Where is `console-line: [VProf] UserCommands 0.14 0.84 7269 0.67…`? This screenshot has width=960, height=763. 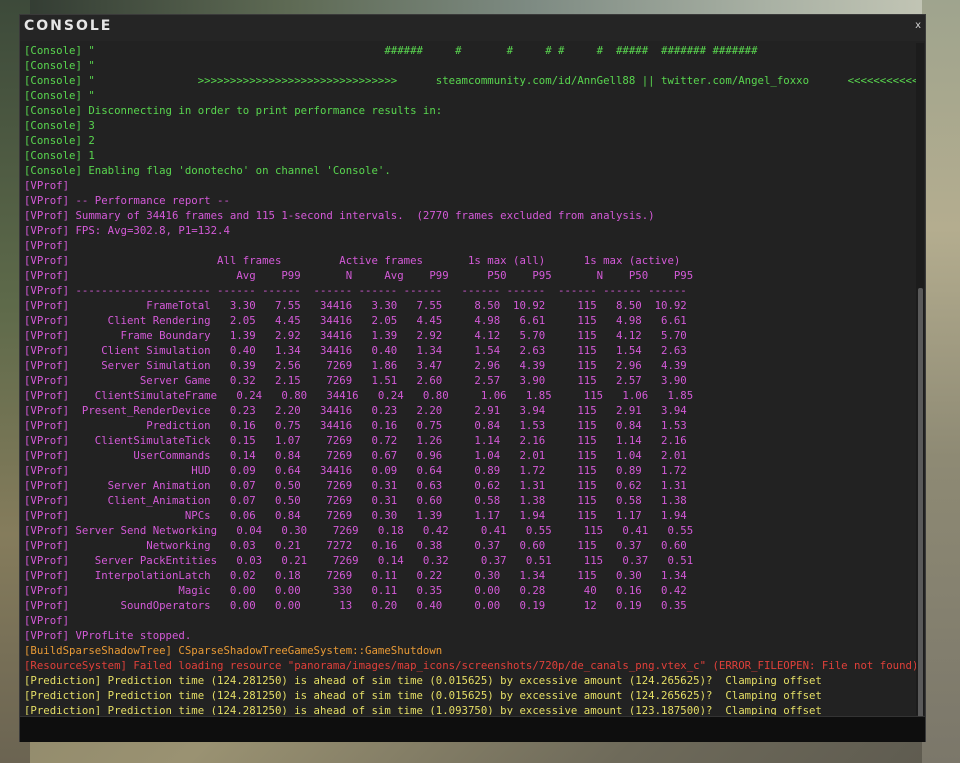
console-line: [VProf] UserCommands 0.14 0.84 7269 0.67… is located at coordinates (355, 455).